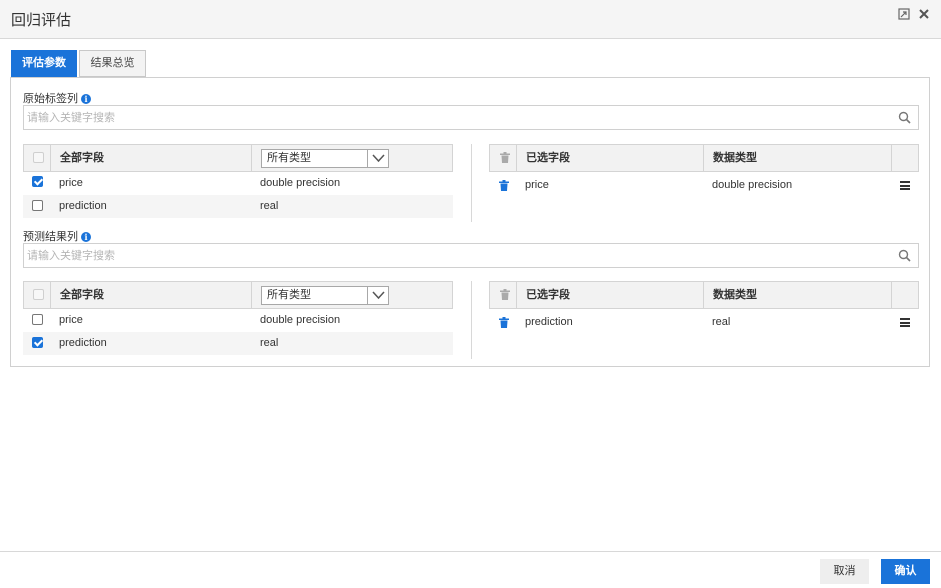 This screenshot has width=941, height=588. What do you see at coordinates (905, 15) in the screenshot?
I see `restore-icon` at bounding box center [905, 15].